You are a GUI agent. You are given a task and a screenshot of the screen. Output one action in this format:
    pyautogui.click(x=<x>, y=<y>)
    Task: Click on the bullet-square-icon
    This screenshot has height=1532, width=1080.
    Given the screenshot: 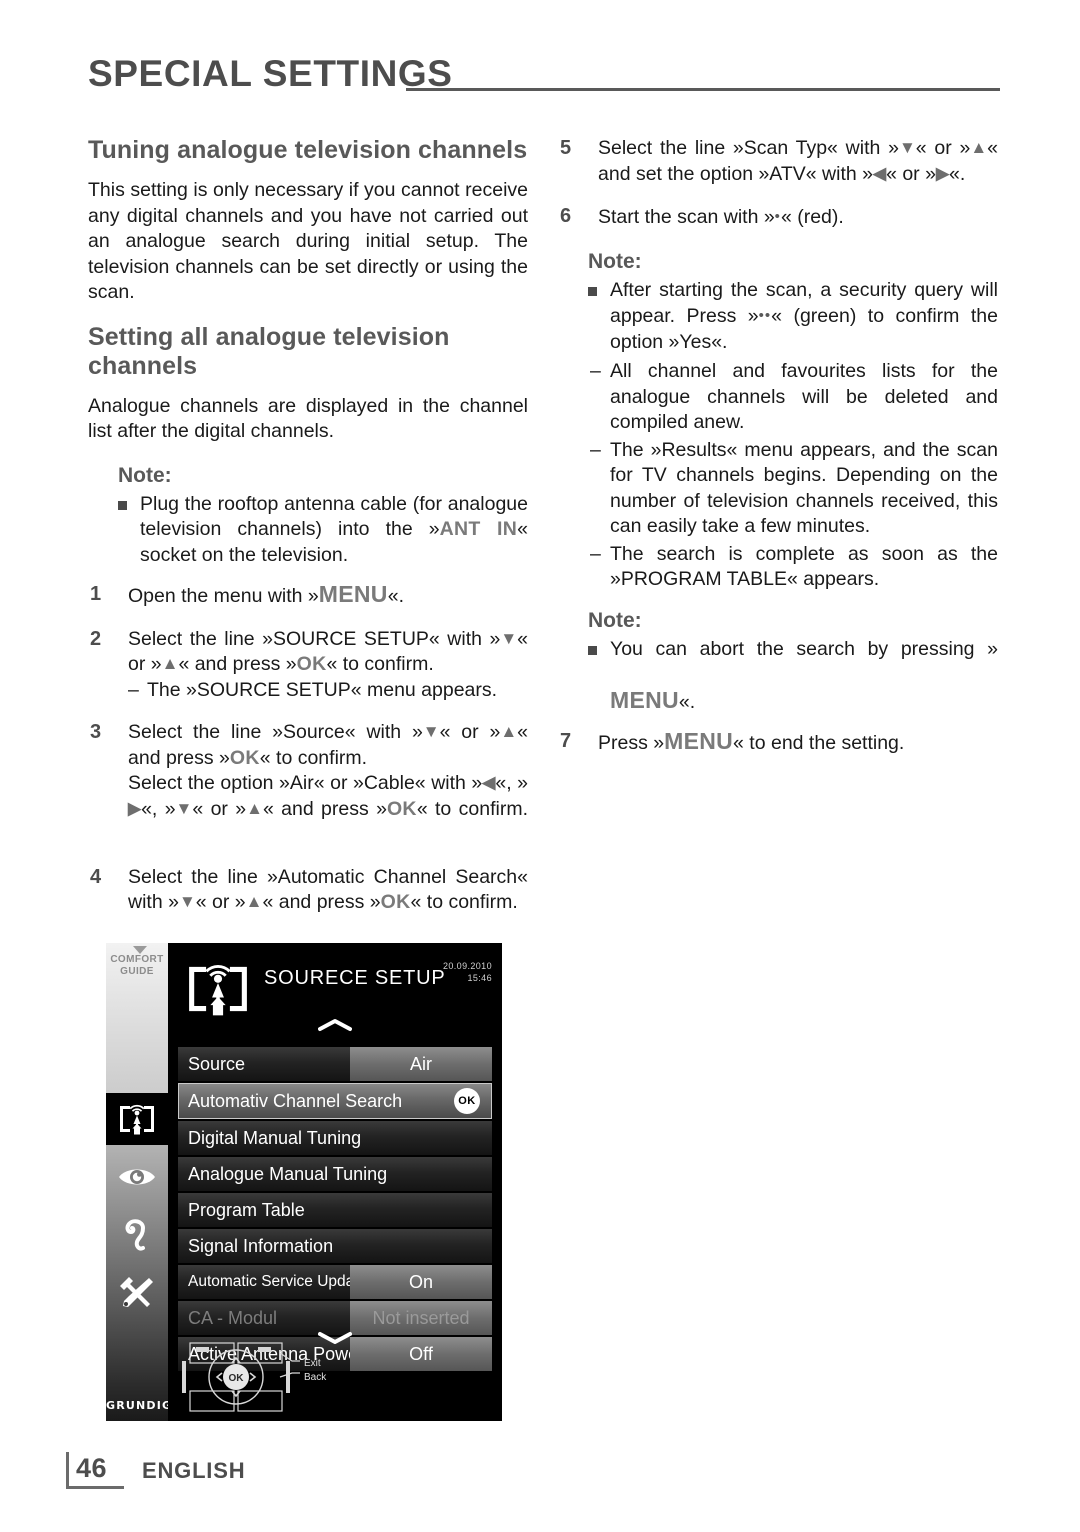 What is the action you would take?
    pyautogui.click(x=592, y=291)
    